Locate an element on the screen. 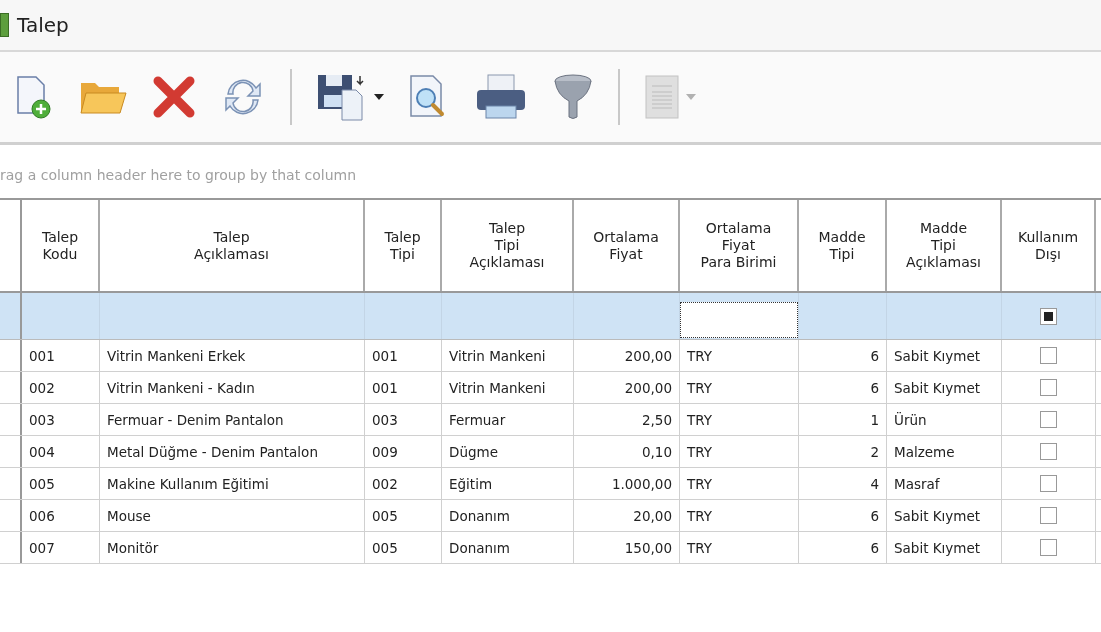  table-cell: 2,50 is located at coordinates (627, 419).